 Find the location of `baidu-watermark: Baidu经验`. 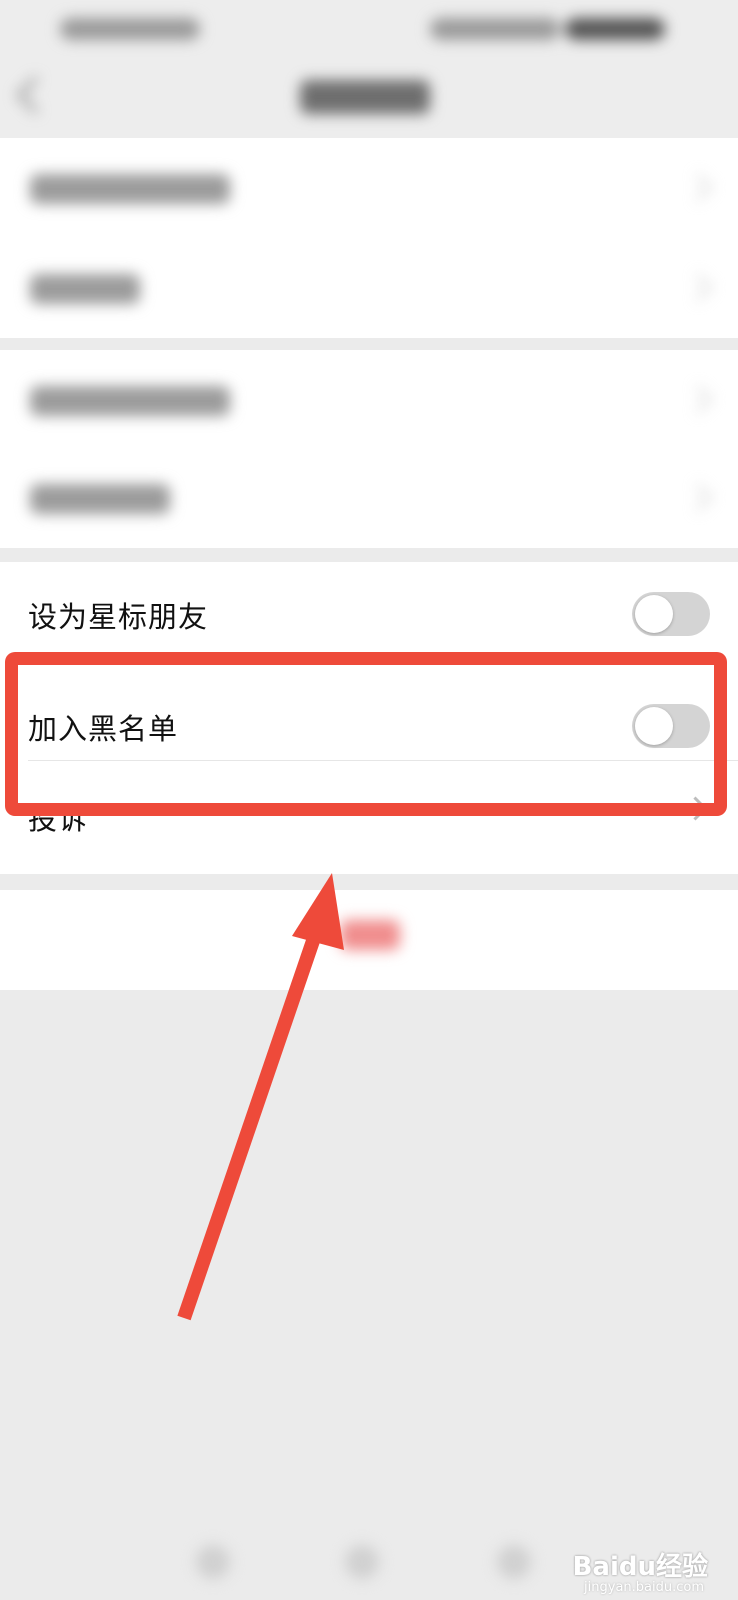

baidu-watermark: Baidu经验 is located at coordinates (640, 1567).